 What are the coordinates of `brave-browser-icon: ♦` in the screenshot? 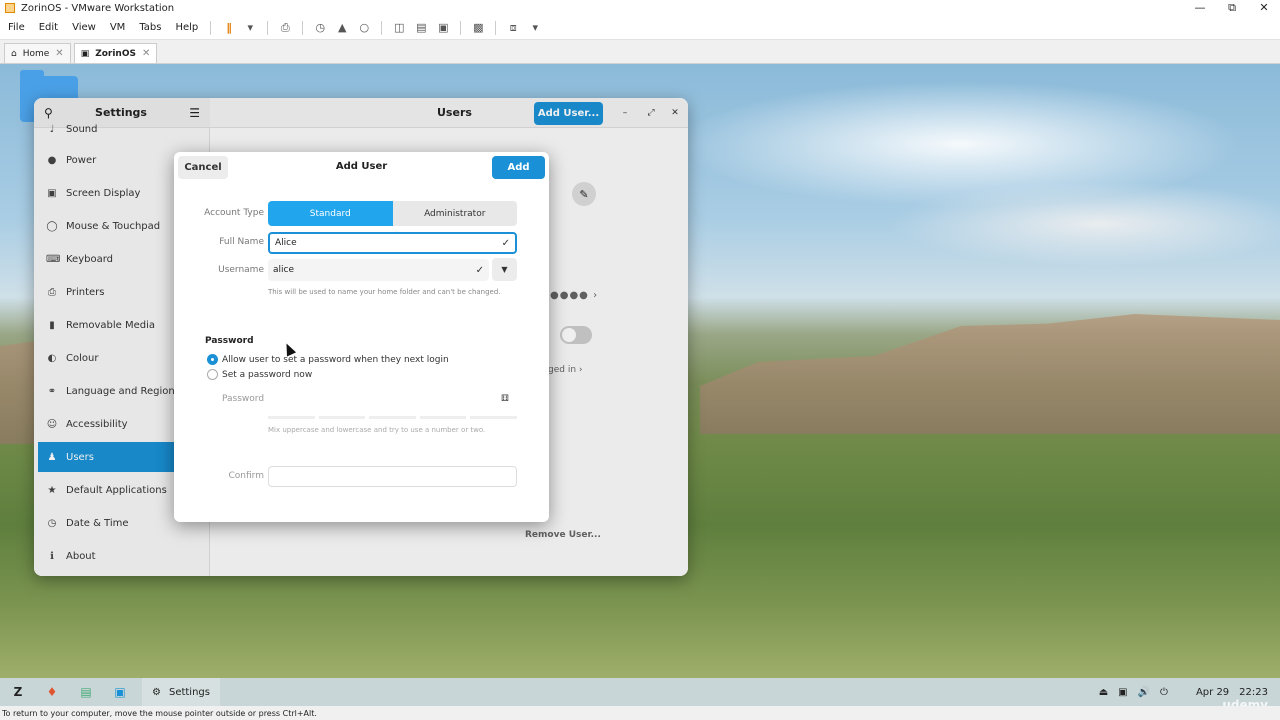 It's located at (52, 692).